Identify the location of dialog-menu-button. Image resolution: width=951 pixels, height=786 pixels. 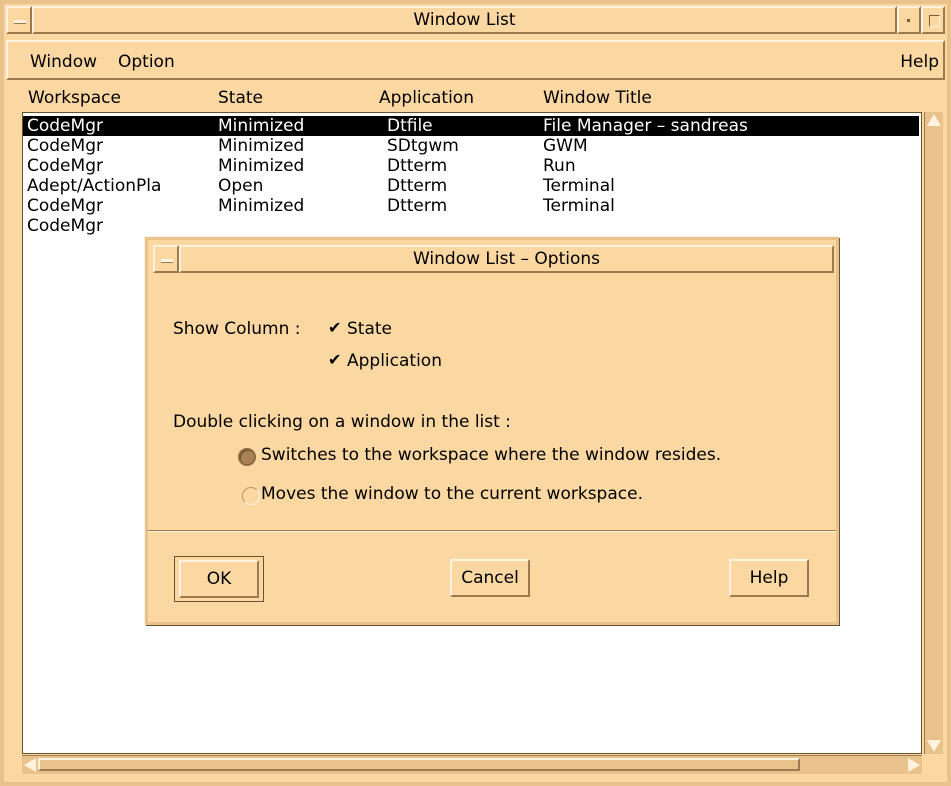
(166, 259).